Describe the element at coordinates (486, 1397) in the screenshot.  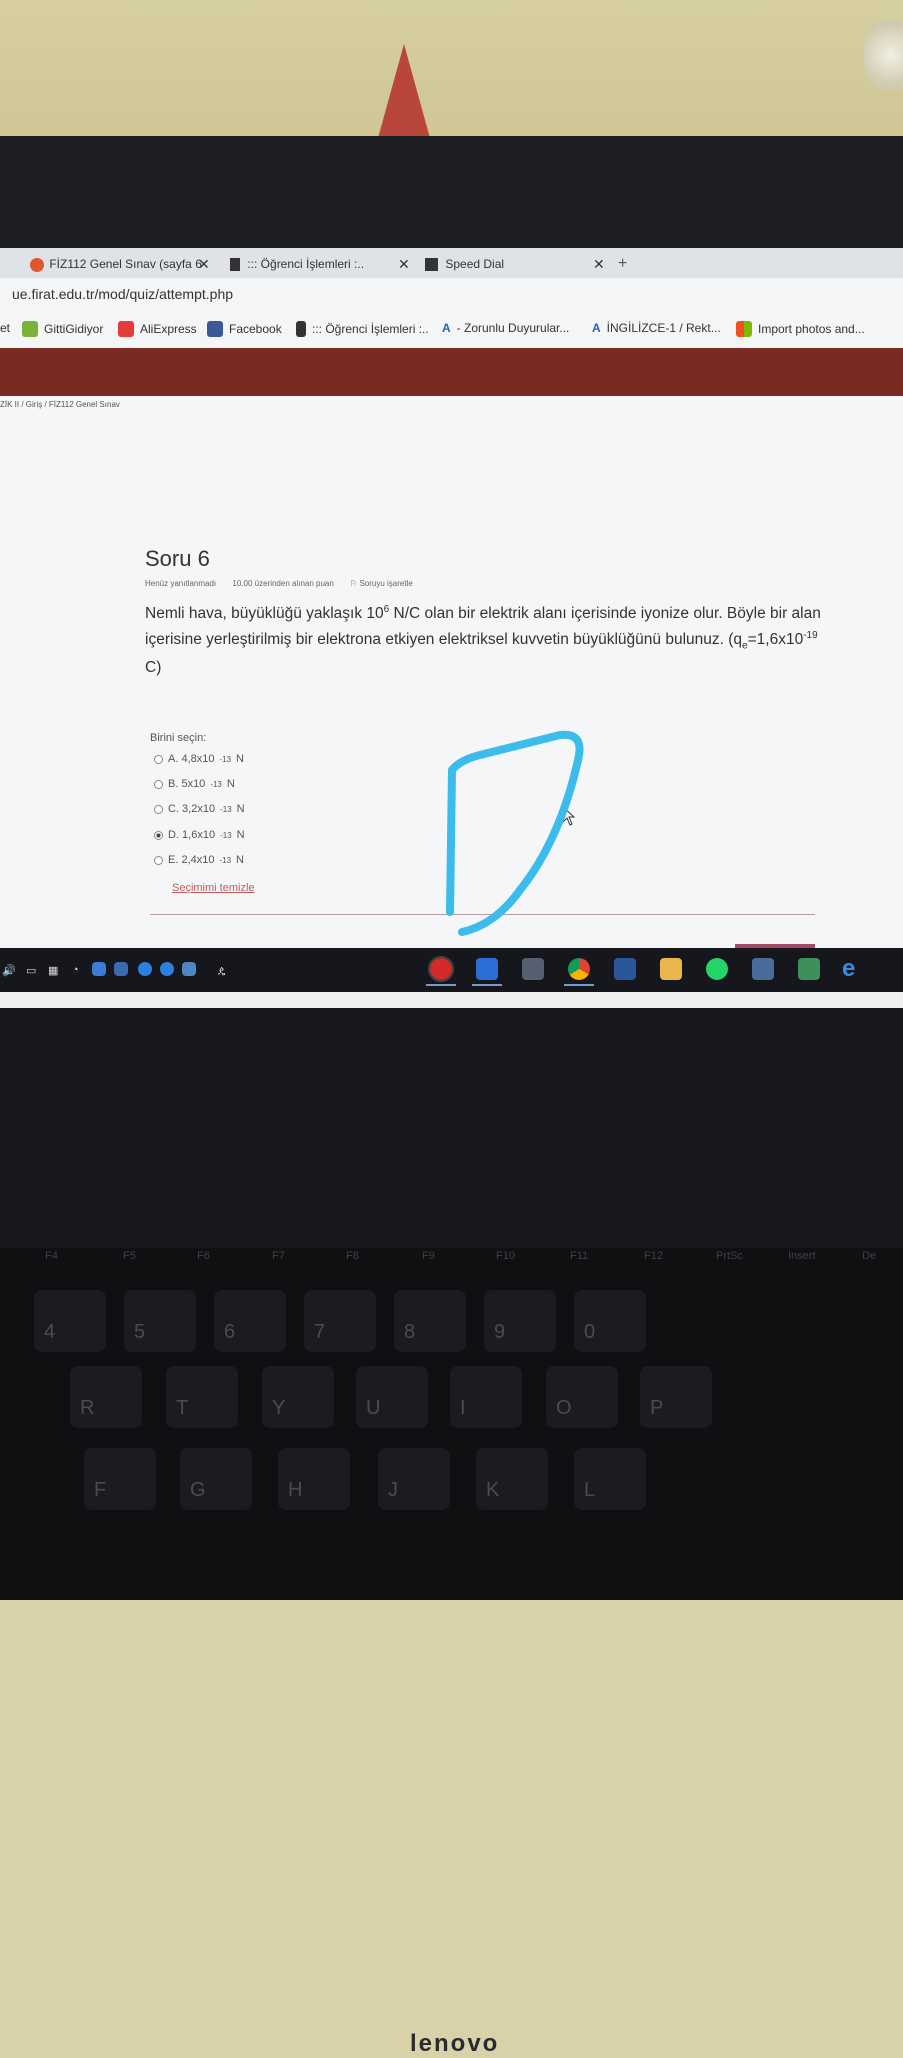
I see `keyboard-key: I` at that location.